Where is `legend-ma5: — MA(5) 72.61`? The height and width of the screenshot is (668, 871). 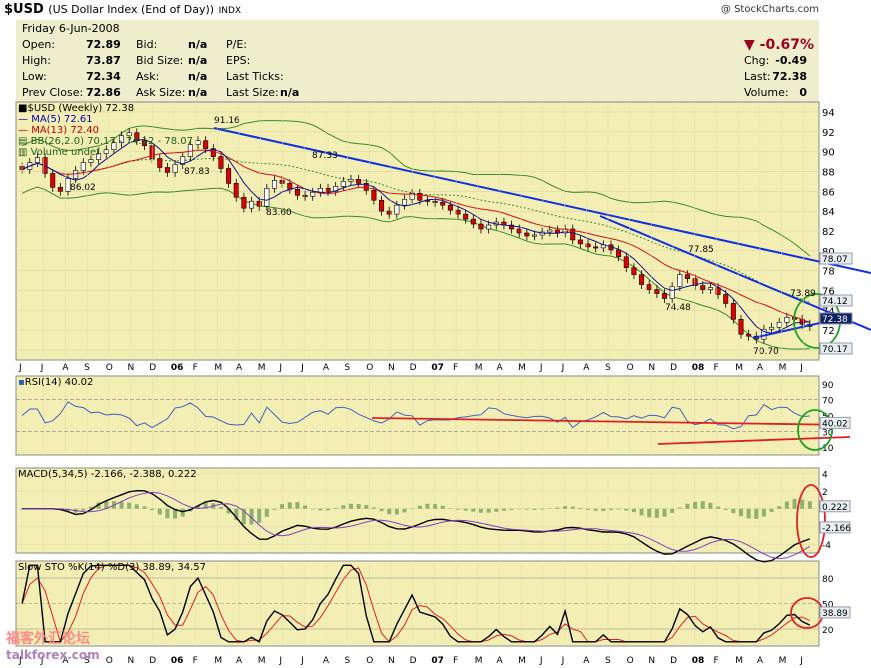 legend-ma5: — MA(5) 72.61 is located at coordinates (55, 119).